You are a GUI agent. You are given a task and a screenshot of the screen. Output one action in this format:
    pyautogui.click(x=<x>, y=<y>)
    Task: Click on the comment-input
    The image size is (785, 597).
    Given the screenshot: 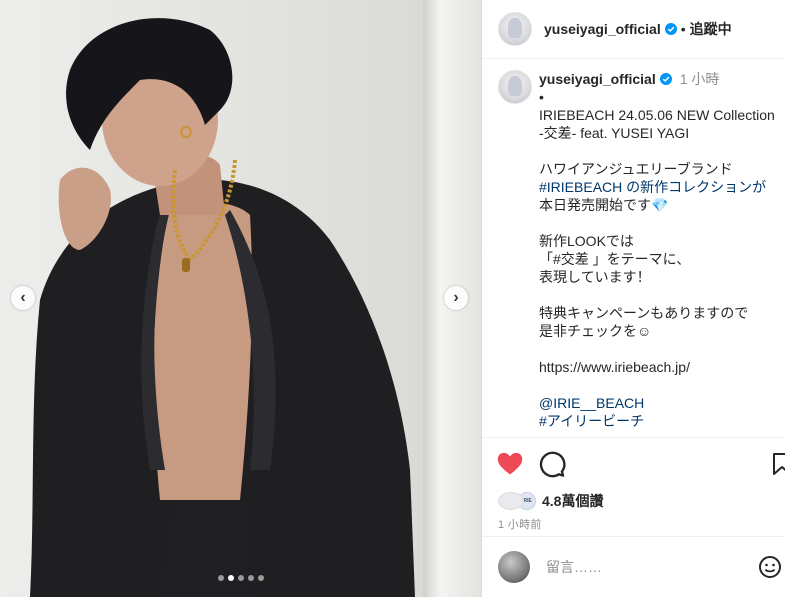 What is the action you would take?
    pyautogui.click(x=646, y=567)
    